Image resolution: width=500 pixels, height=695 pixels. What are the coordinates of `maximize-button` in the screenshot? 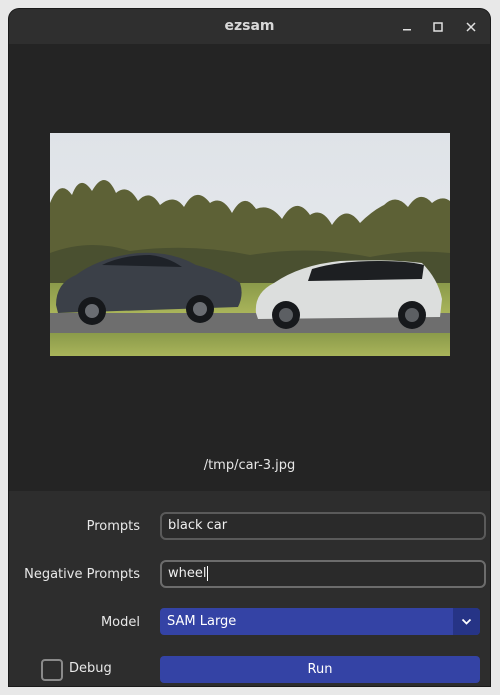 It's located at (438, 27).